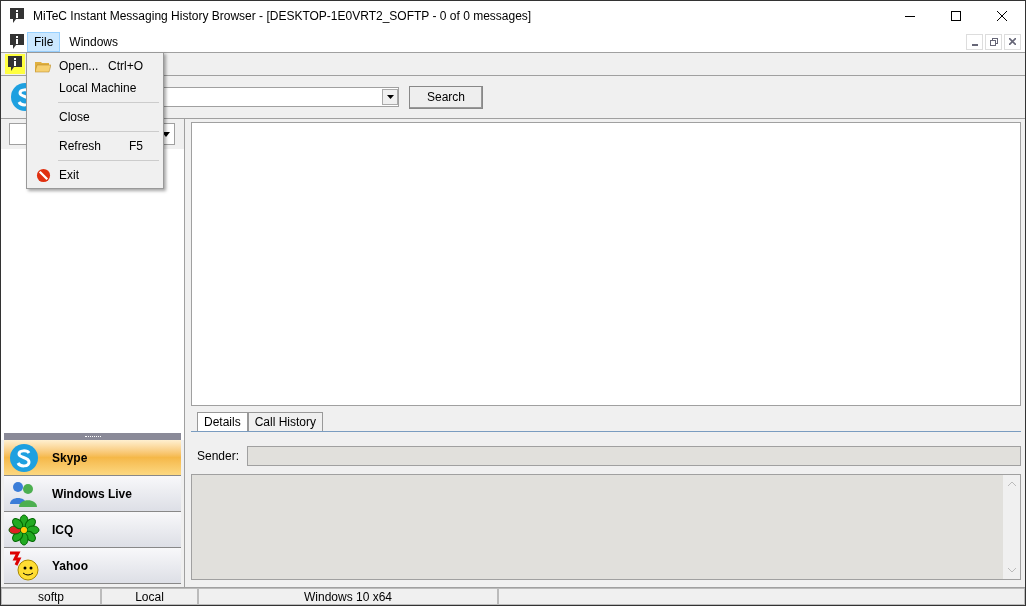 The width and height of the screenshot is (1026, 606). I want to click on menu-item: Close, so click(95, 117).